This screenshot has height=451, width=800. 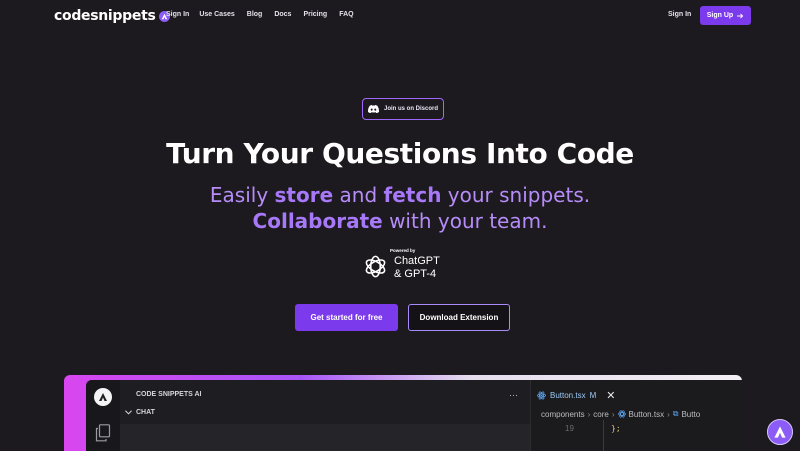 I want to click on nav-links: Sign In Use Cases Blog Docs Pricing FAQ, so click(x=266, y=14).